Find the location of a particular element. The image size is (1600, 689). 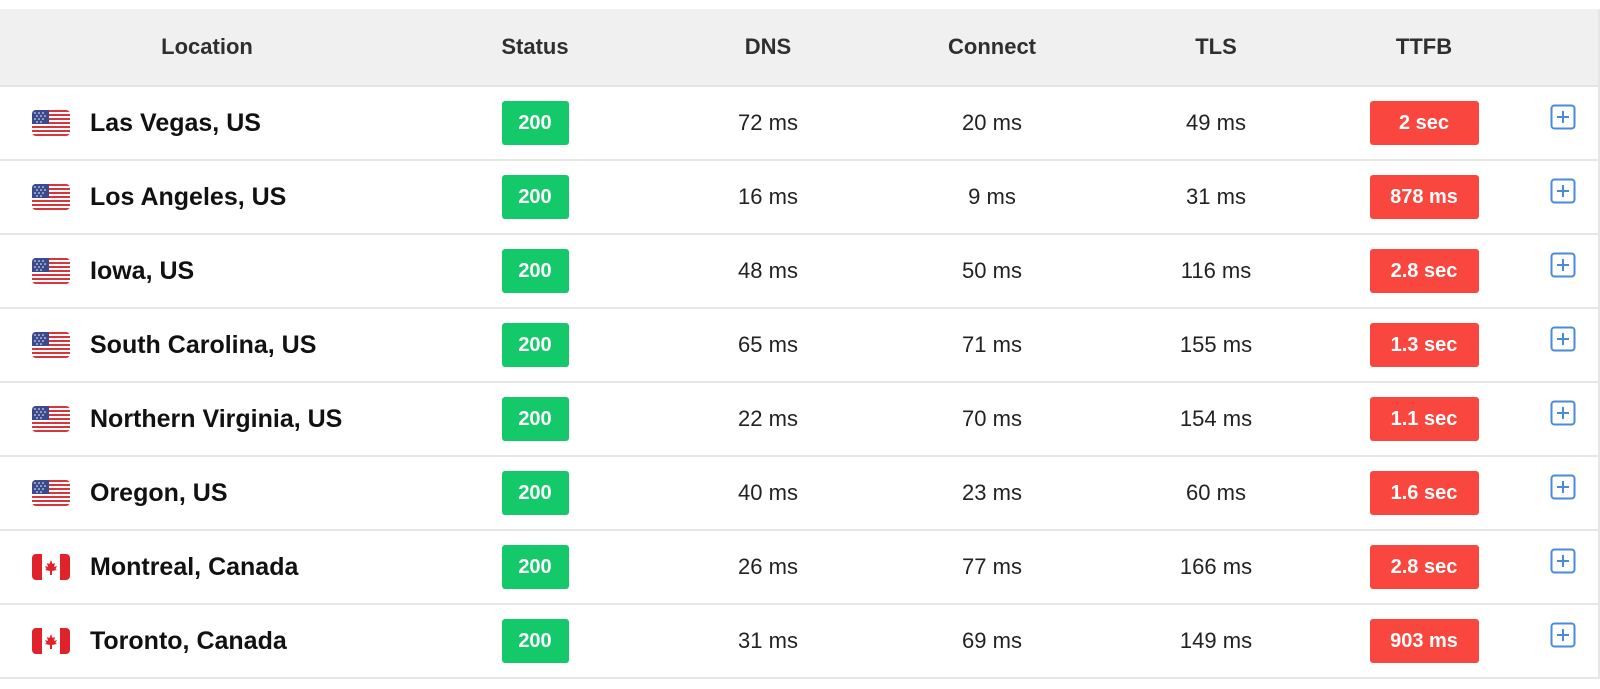

location-name: South Carolina, US is located at coordinates (203, 344).